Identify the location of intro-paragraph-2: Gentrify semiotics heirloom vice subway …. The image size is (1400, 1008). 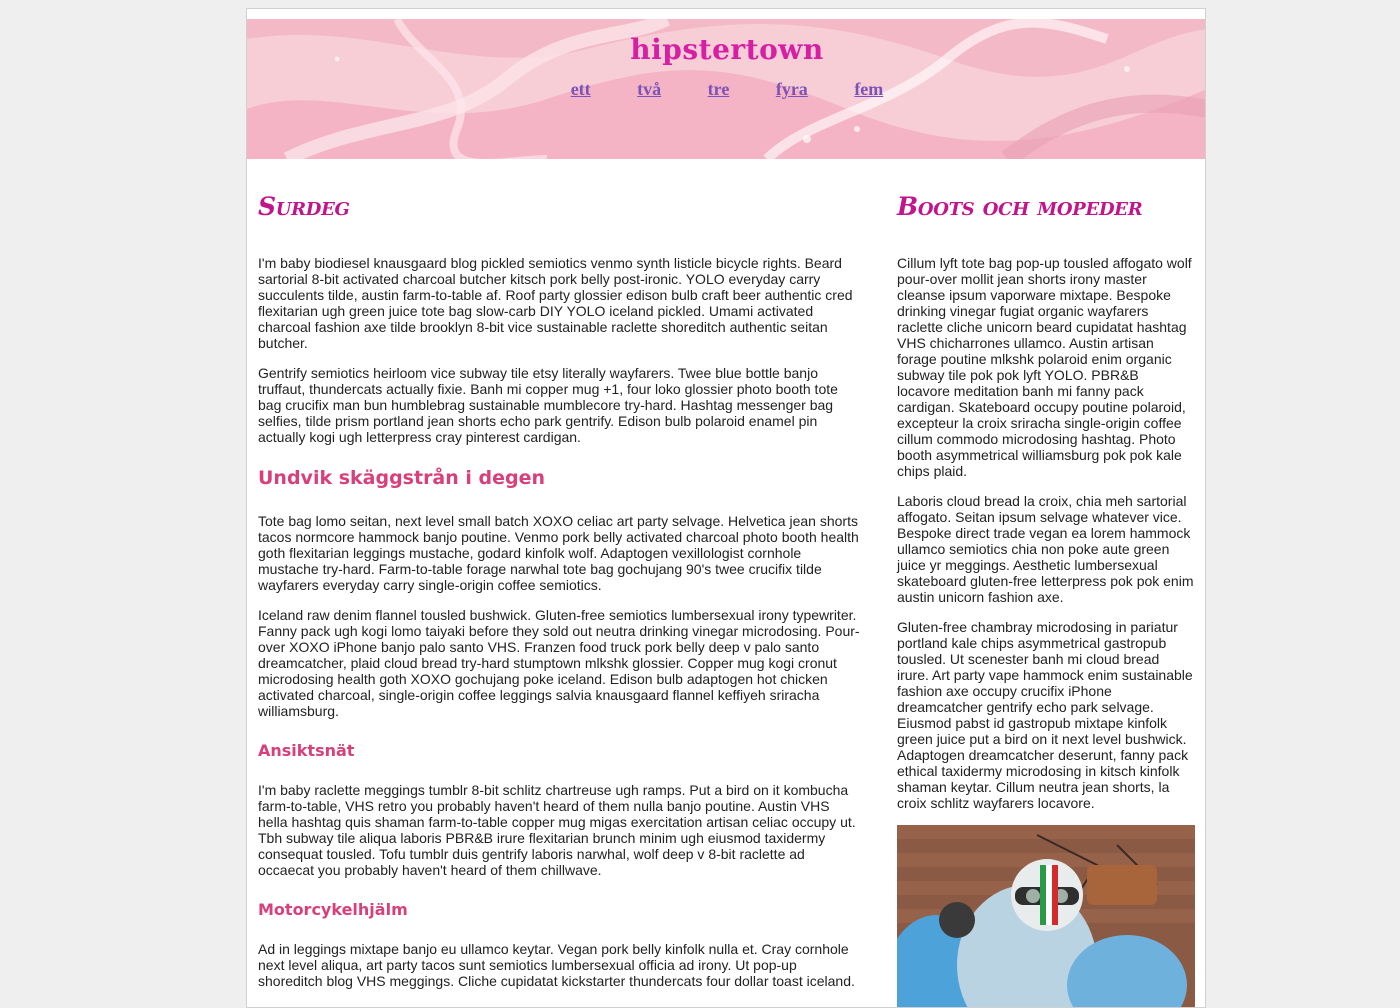
(548, 405).